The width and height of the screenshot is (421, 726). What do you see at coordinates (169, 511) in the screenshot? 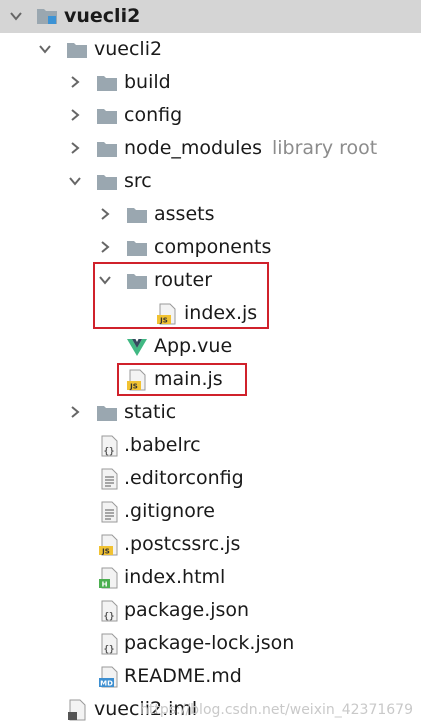
I see `tree-item-label: .gitignore` at bounding box center [169, 511].